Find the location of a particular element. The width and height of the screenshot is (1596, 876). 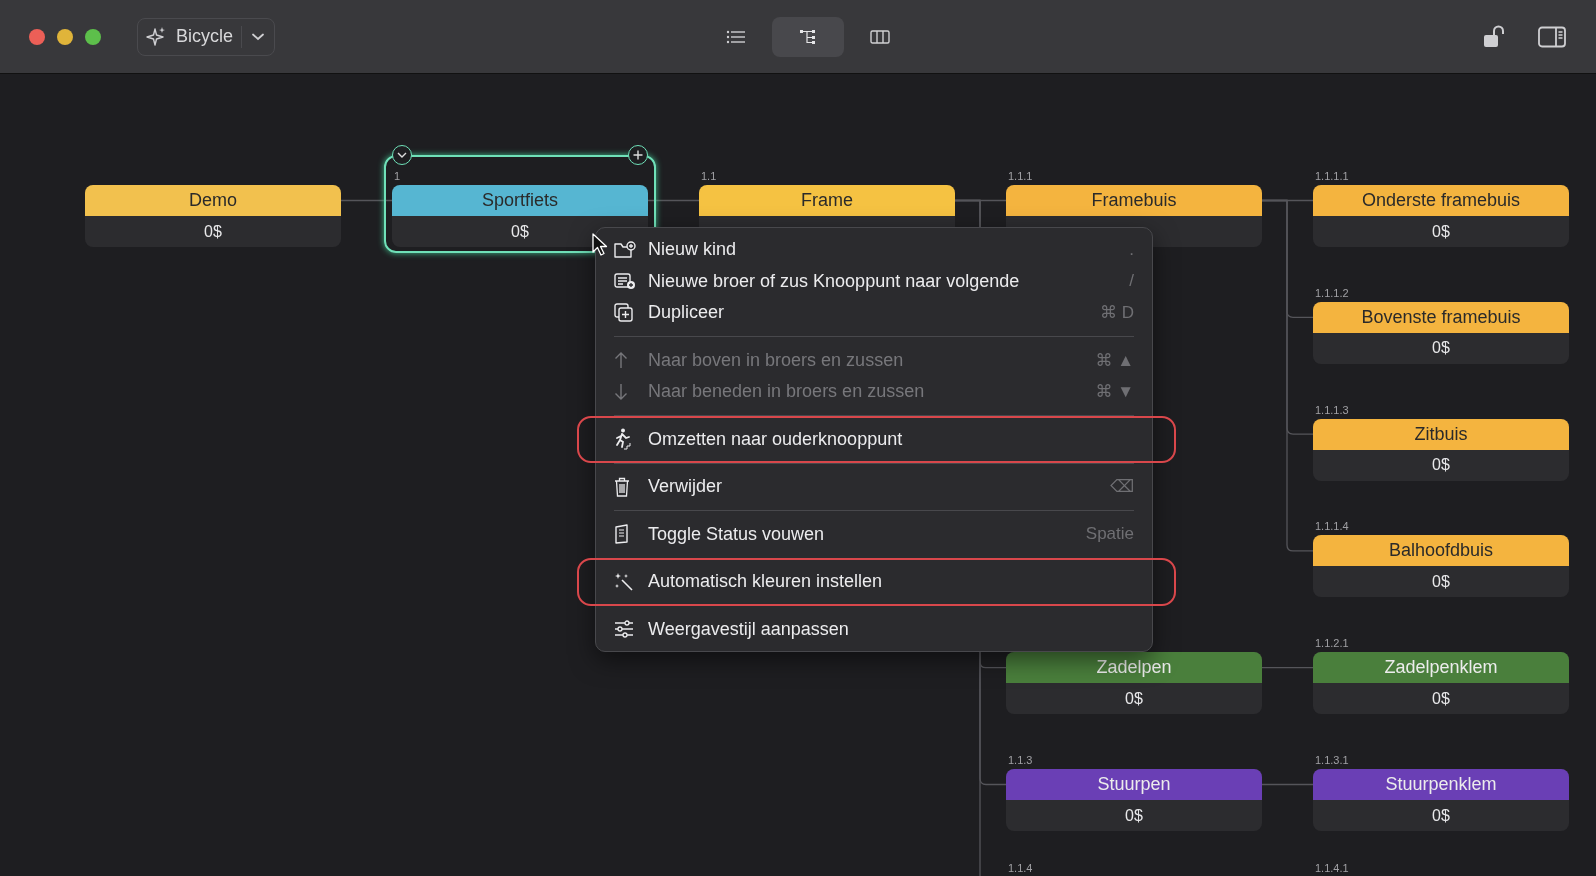

node-title: Stuurpenklem is located at coordinates (1441, 784).